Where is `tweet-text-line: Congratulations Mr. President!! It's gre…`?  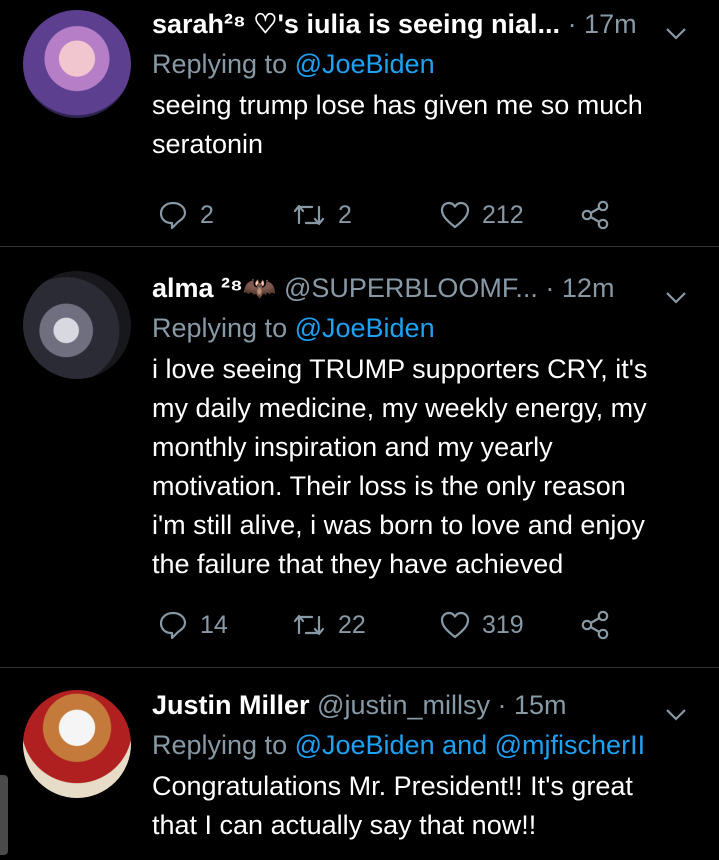
tweet-text-line: Congratulations Mr. President!! It's gre… is located at coordinates (392, 786).